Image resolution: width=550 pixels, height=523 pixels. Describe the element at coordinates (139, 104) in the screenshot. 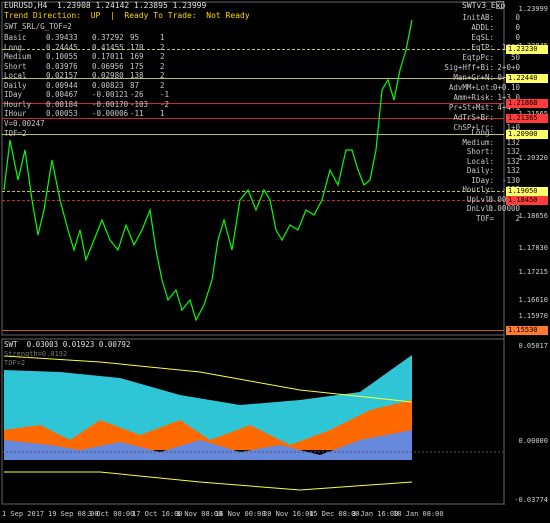

I see `left-stat-cell: -103` at that location.